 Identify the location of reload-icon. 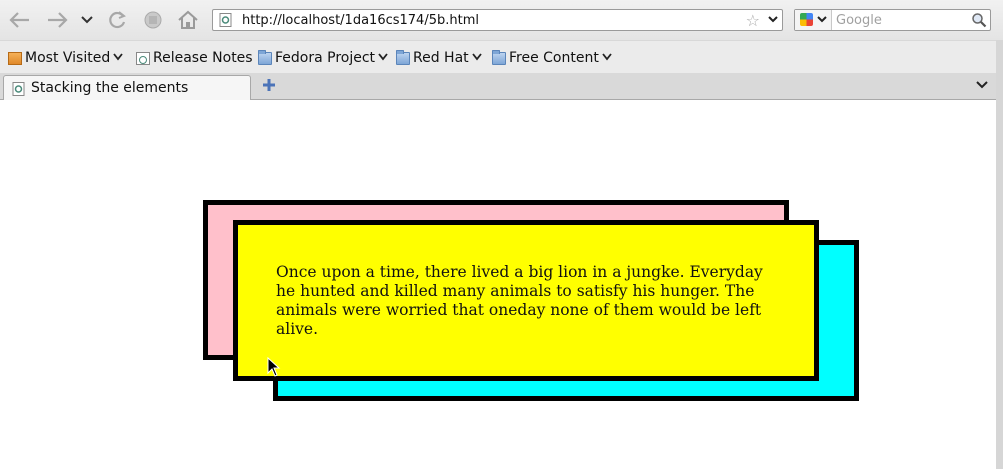
(117, 20).